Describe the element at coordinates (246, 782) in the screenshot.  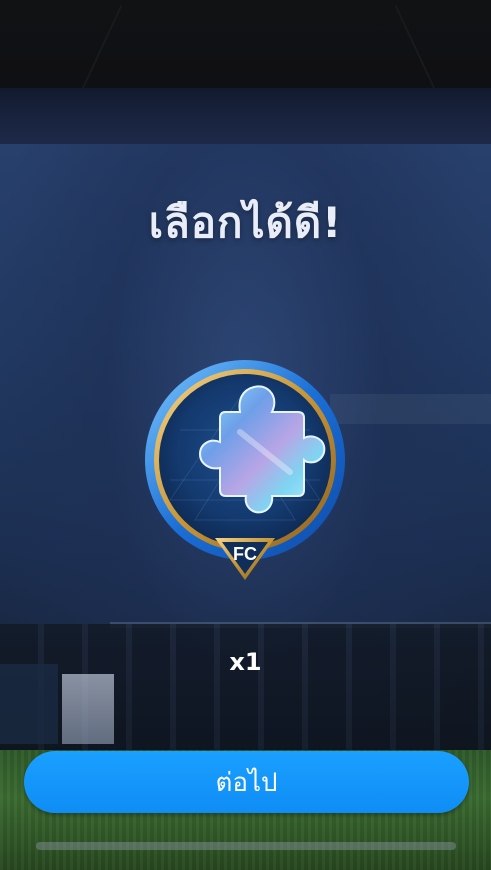
I see `continue-button: ต่อไป` at that location.